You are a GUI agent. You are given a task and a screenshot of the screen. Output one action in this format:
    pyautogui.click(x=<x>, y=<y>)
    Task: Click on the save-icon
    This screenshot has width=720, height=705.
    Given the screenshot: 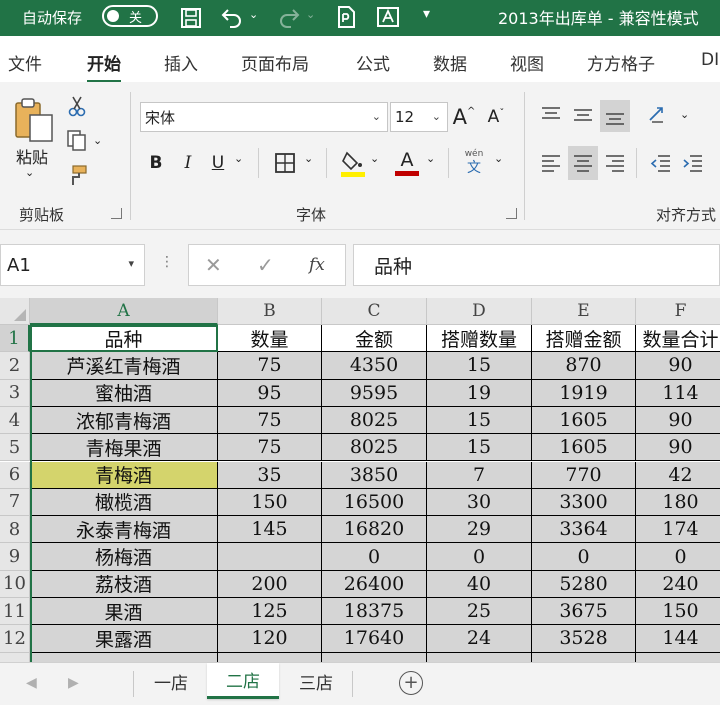 What is the action you would take?
    pyautogui.click(x=191, y=18)
    